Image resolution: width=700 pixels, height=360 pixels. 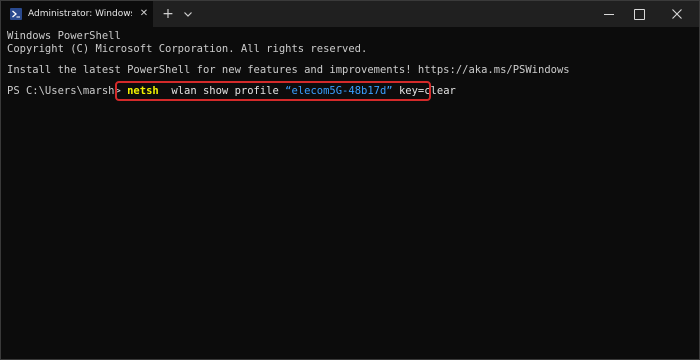 I want to click on powershell-icon, so click(x=16, y=14).